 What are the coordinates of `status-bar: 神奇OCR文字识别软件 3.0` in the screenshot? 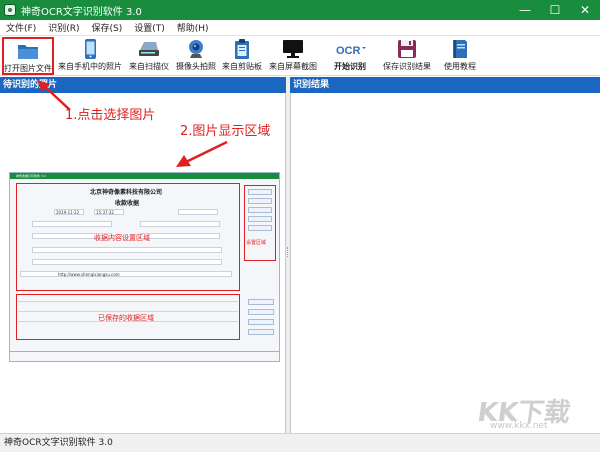 It's located at (300, 442).